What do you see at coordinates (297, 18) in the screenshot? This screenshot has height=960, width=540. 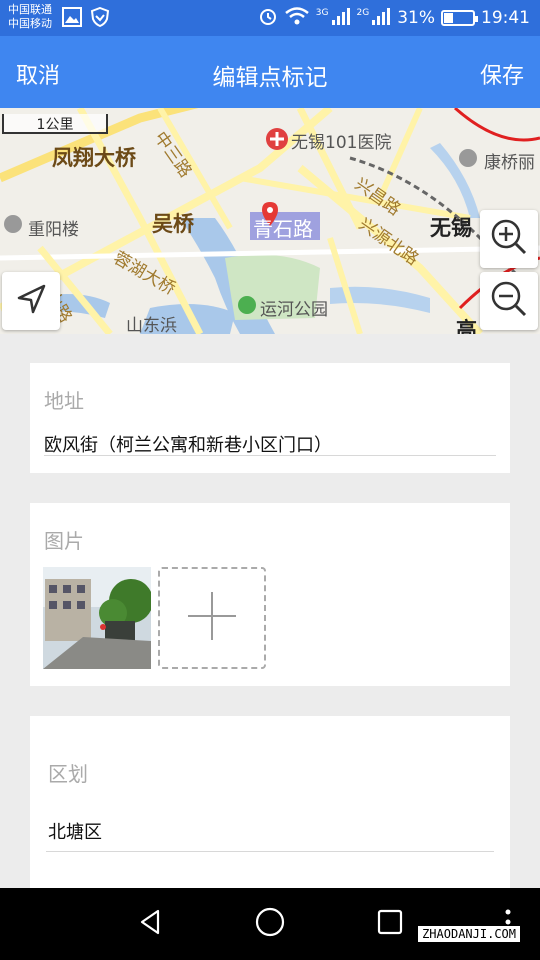 I see `wifi-icon` at bounding box center [297, 18].